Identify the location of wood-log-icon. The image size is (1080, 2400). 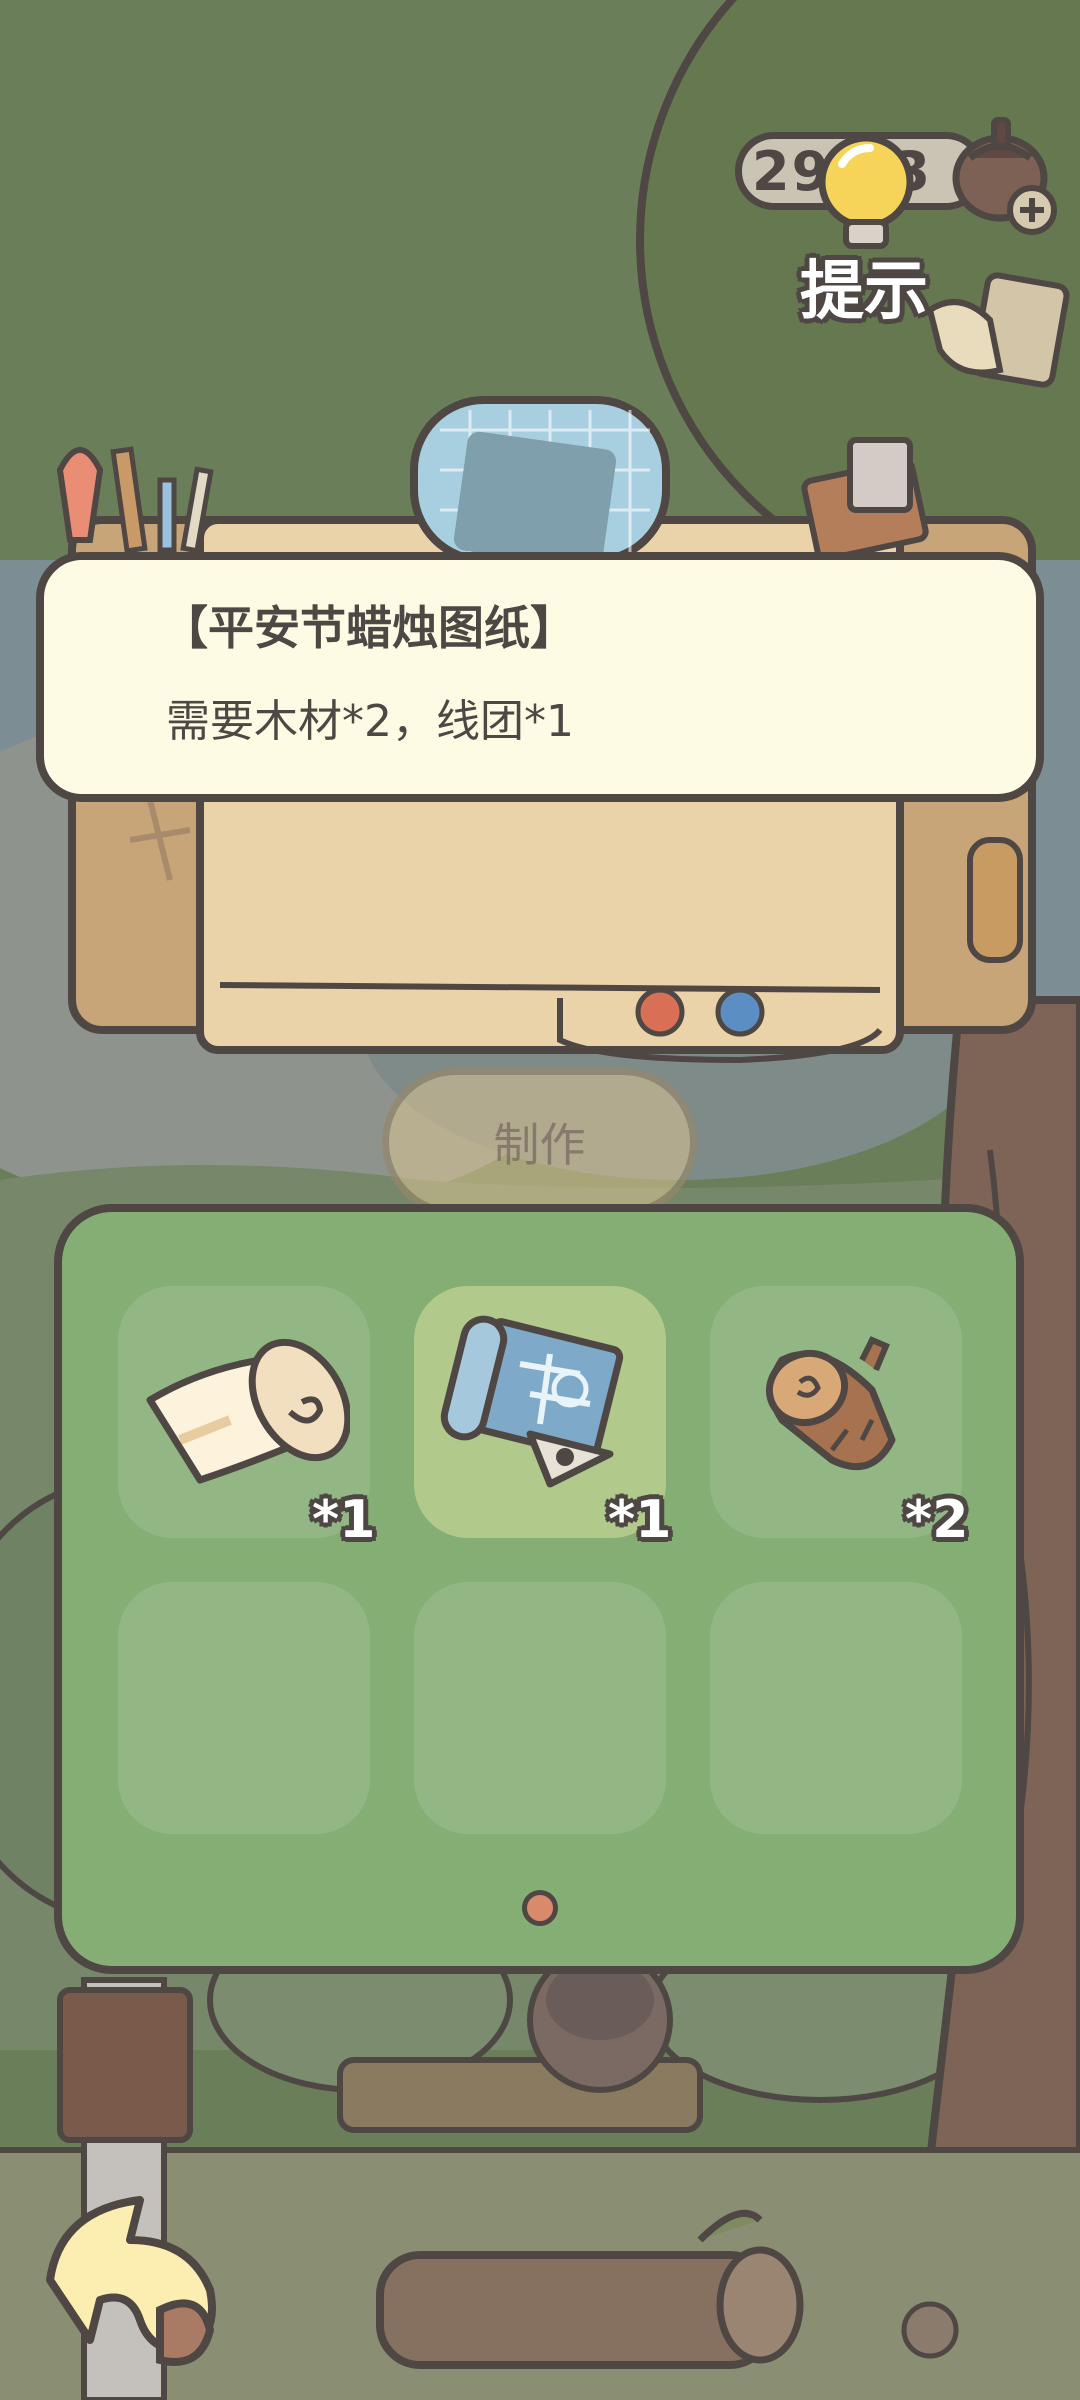
(830, 1403).